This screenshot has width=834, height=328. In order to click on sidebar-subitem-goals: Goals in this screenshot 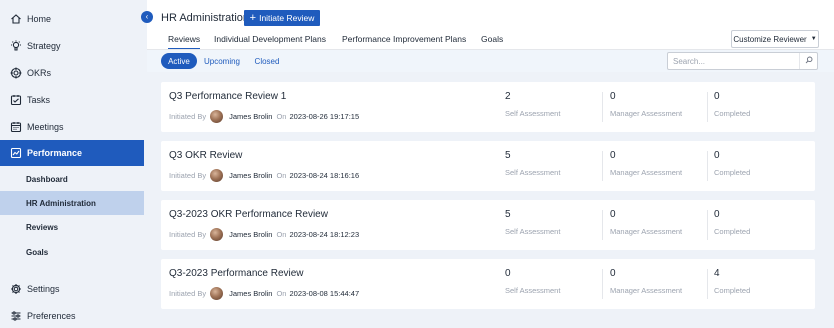, I will do `click(72, 252)`.